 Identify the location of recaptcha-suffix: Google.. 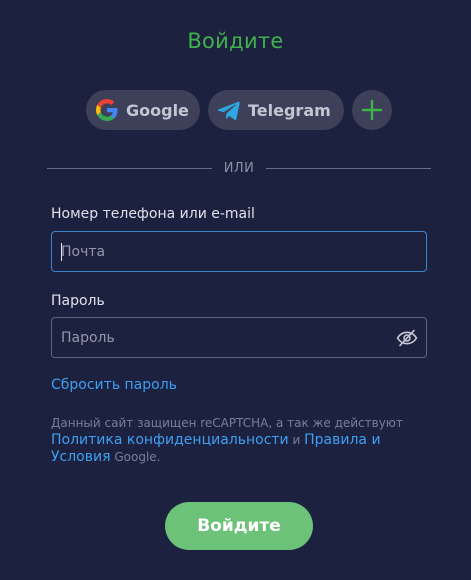
(137, 457).